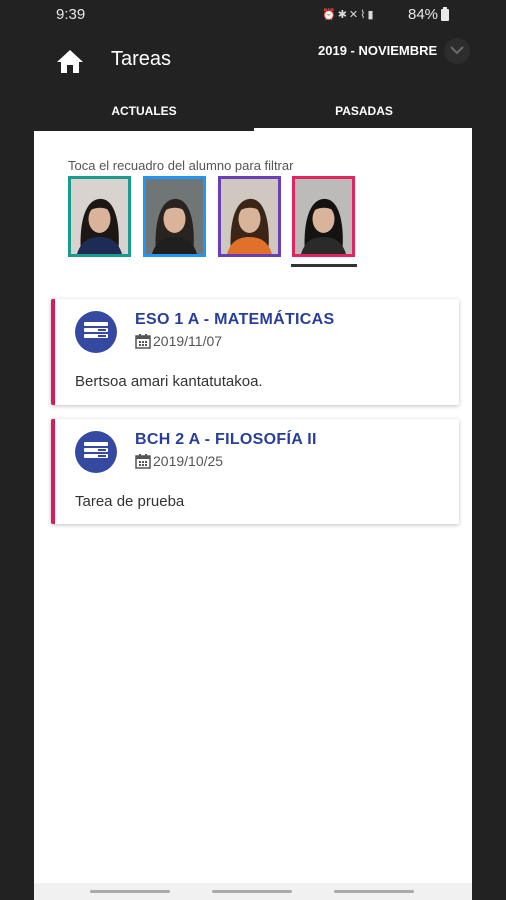 The width and height of the screenshot is (506, 900). What do you see at coordinates (377, 50) in the screenshot?
I see `period-select: 2019 - NOVIEMBRE` at bounding box center [377, 50].